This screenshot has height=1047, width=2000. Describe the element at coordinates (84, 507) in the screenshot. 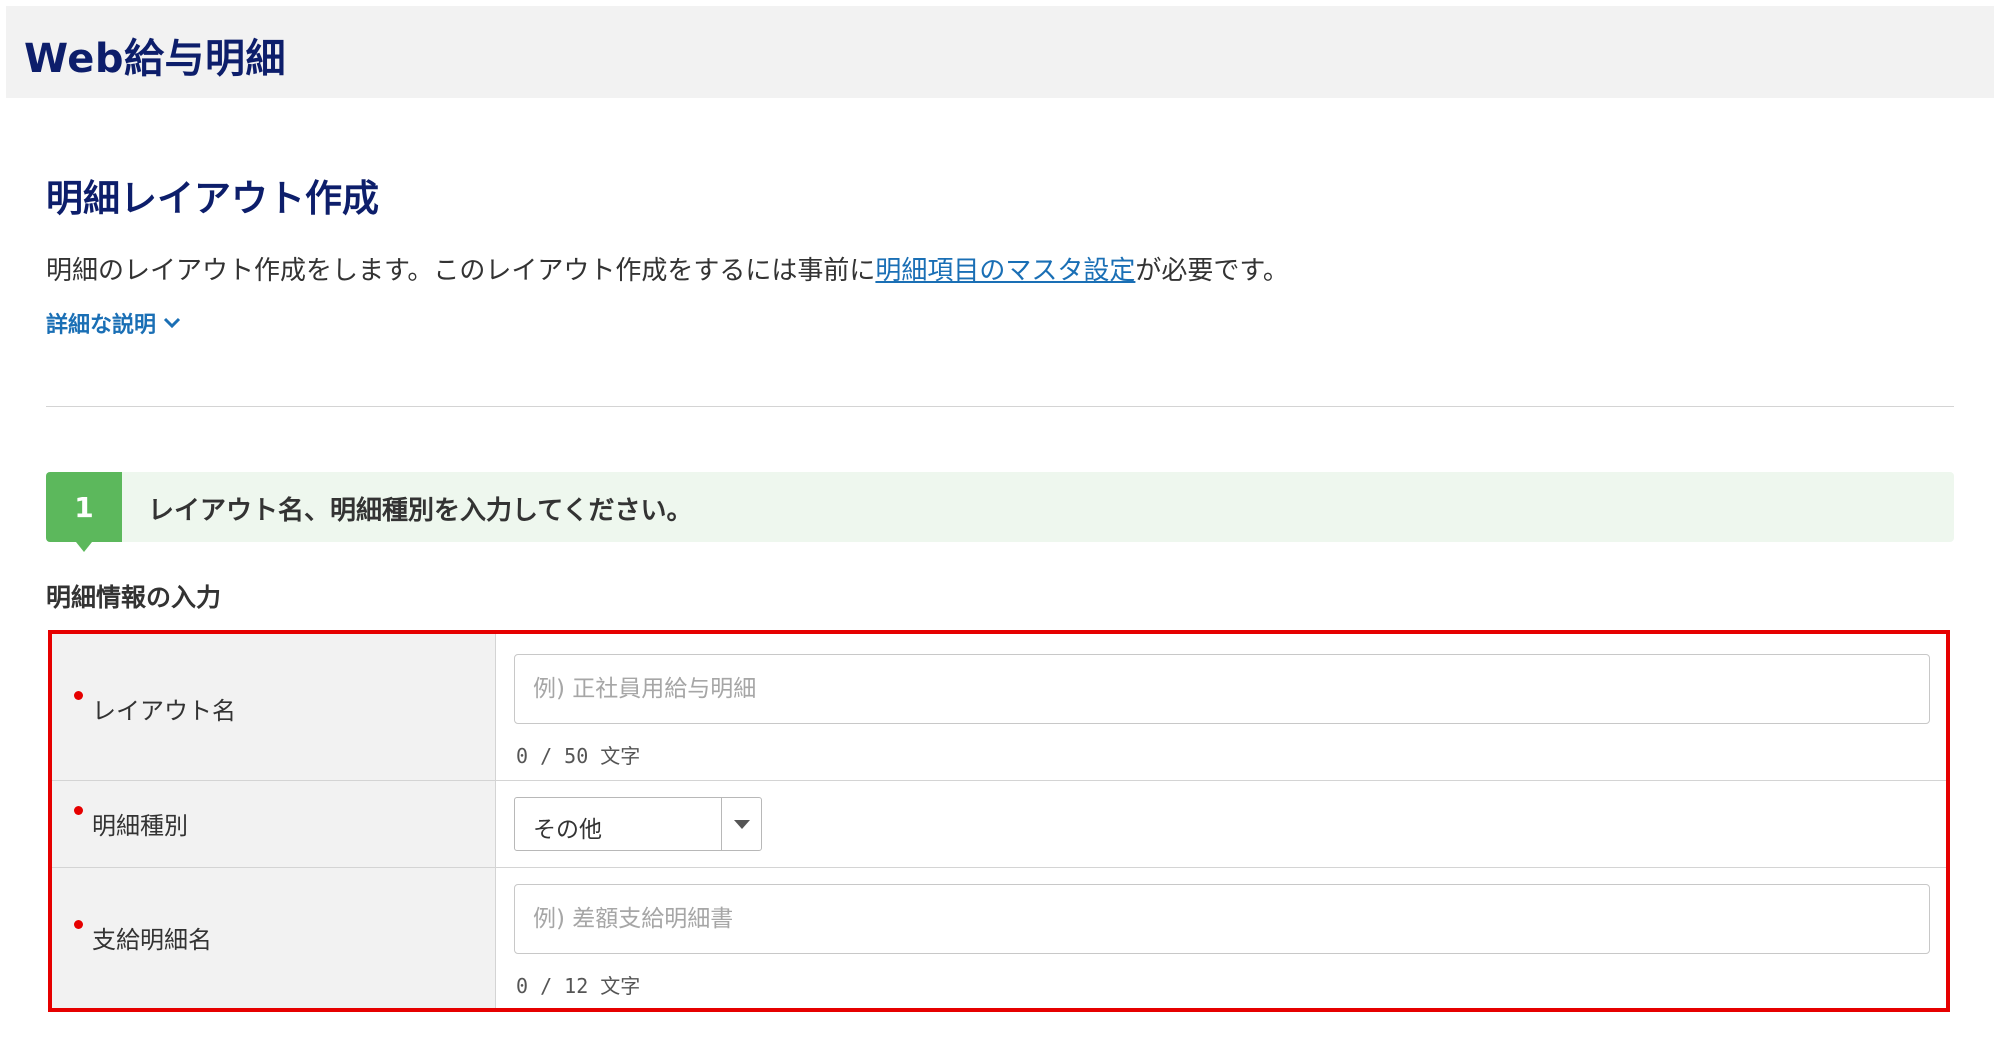

I see `step-number-badge: 1` at that location.